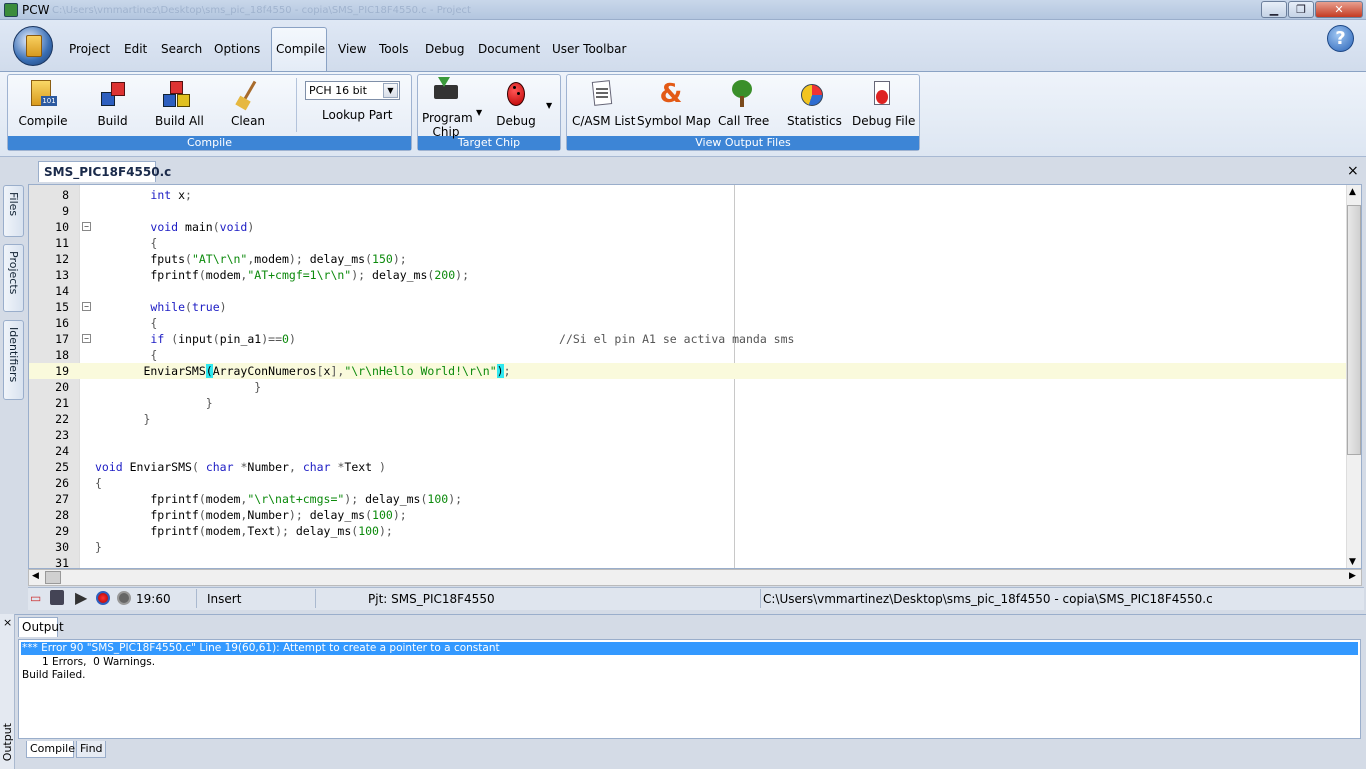 This screenshot has height=769, width=1366. I want to click on code-line: 26 {, so click(687, 483).